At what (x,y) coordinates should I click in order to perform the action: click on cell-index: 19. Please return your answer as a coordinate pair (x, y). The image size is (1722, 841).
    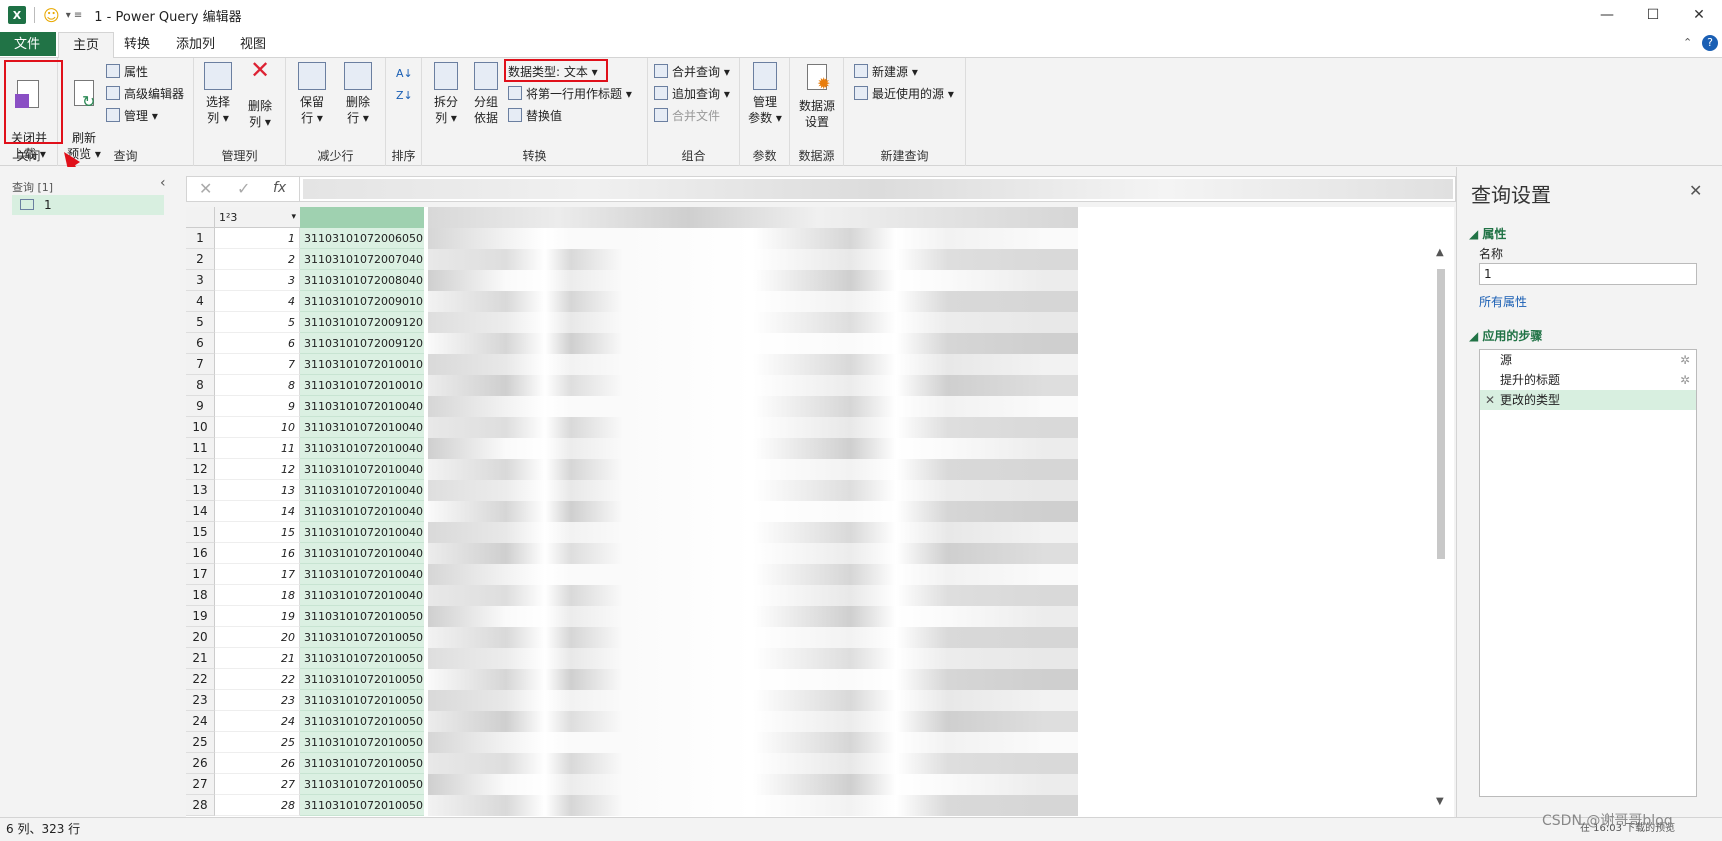
    Looking at the image, I should click on (257, 616).